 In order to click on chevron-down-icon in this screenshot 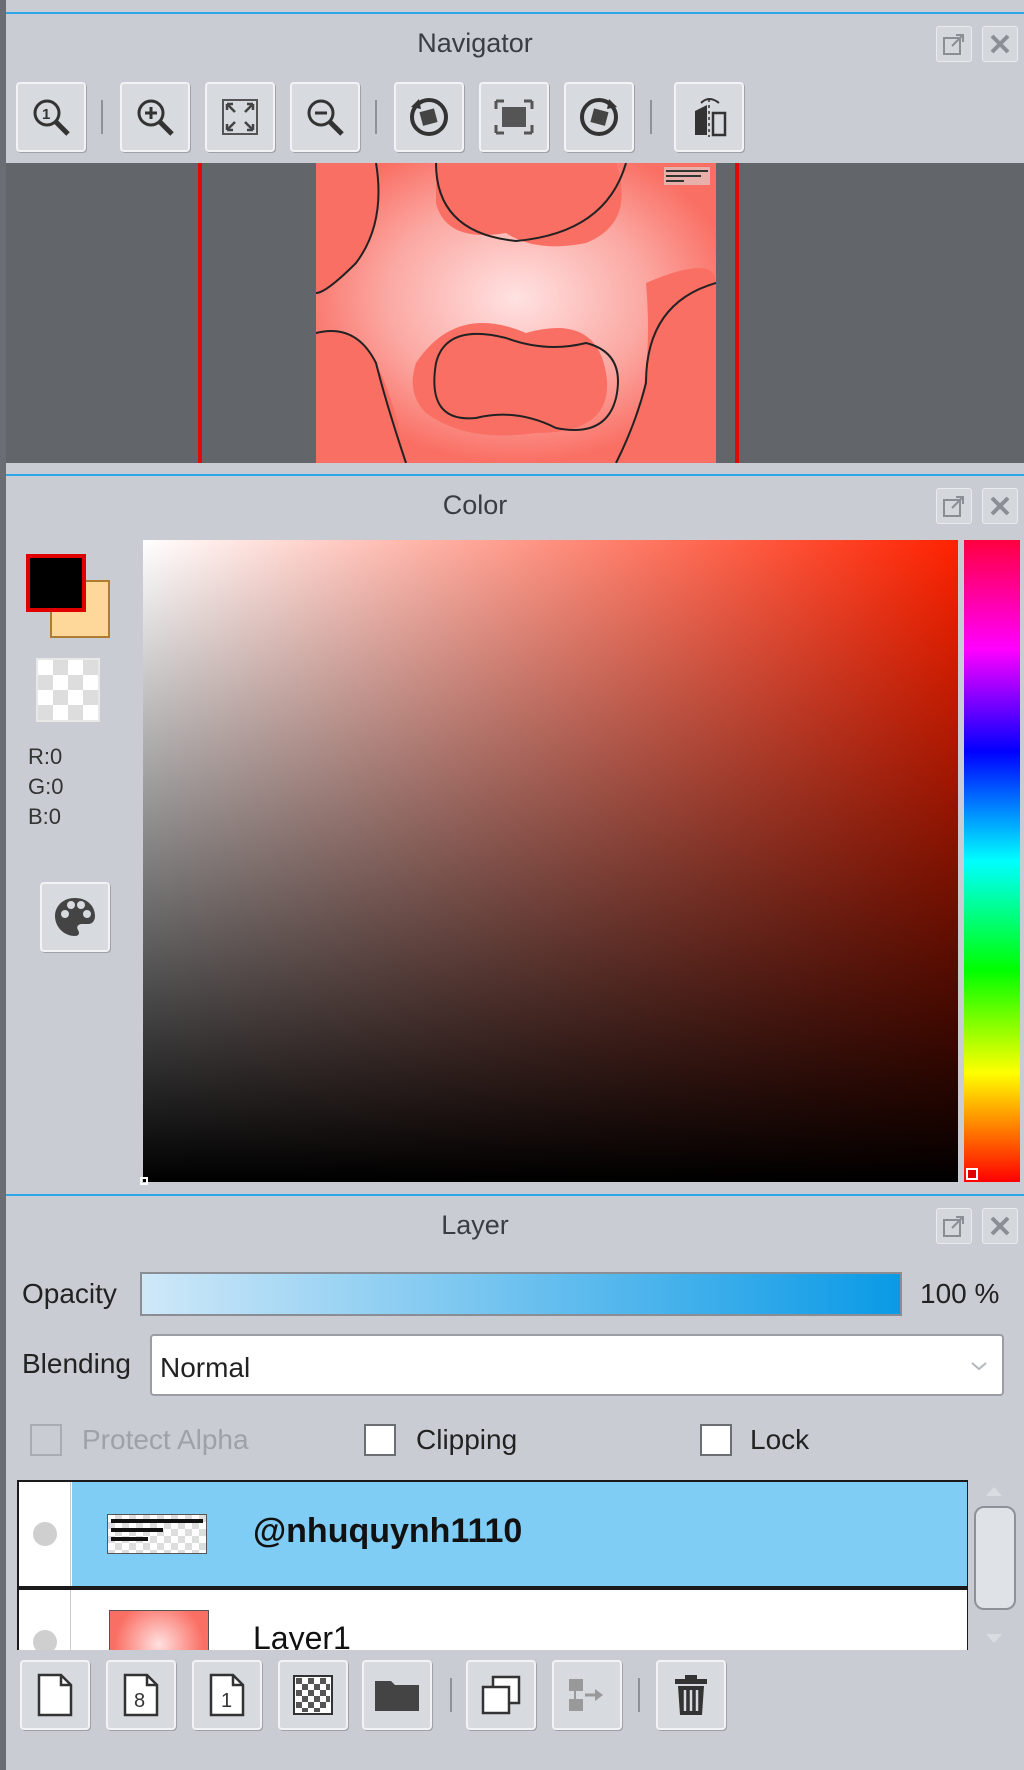, I will do `click(979, 1366)`.